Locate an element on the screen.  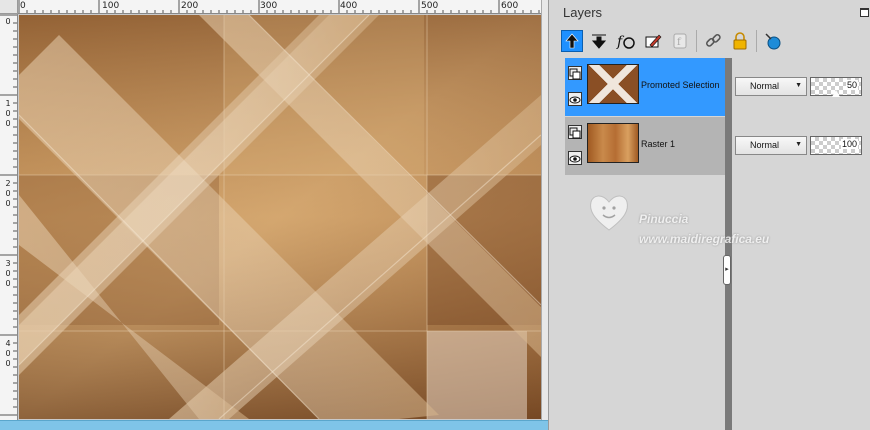
opacity-value: 100 is located at coordinates (849, 144).